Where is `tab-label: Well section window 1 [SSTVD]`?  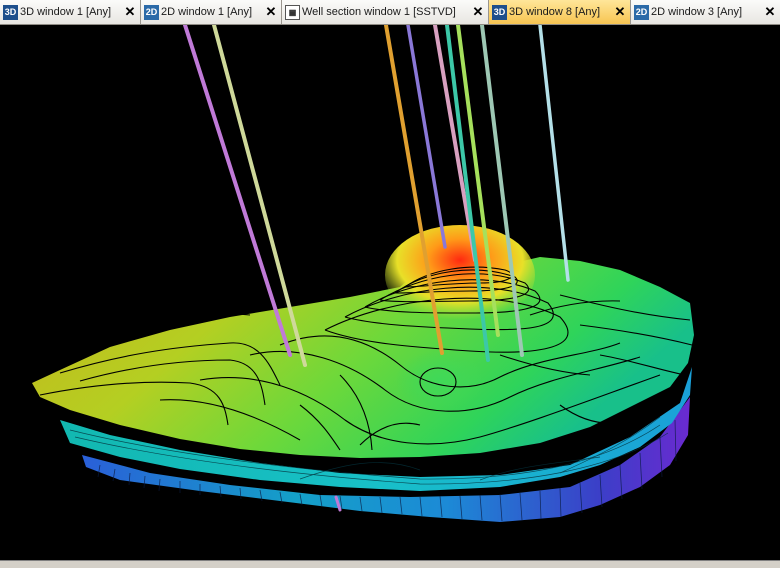
tab-label: Well section window 1 [SSTVD] is located at coordinates (379, 12).